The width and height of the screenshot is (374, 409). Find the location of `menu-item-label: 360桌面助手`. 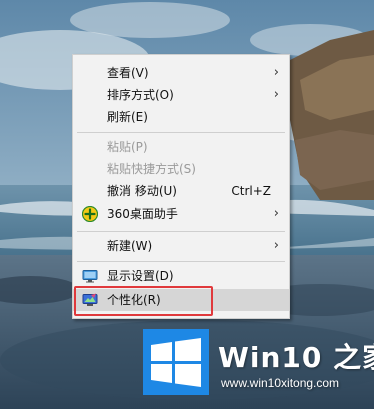

menu-item-label: 360桌面助手 is located at coordinates (142, 214).